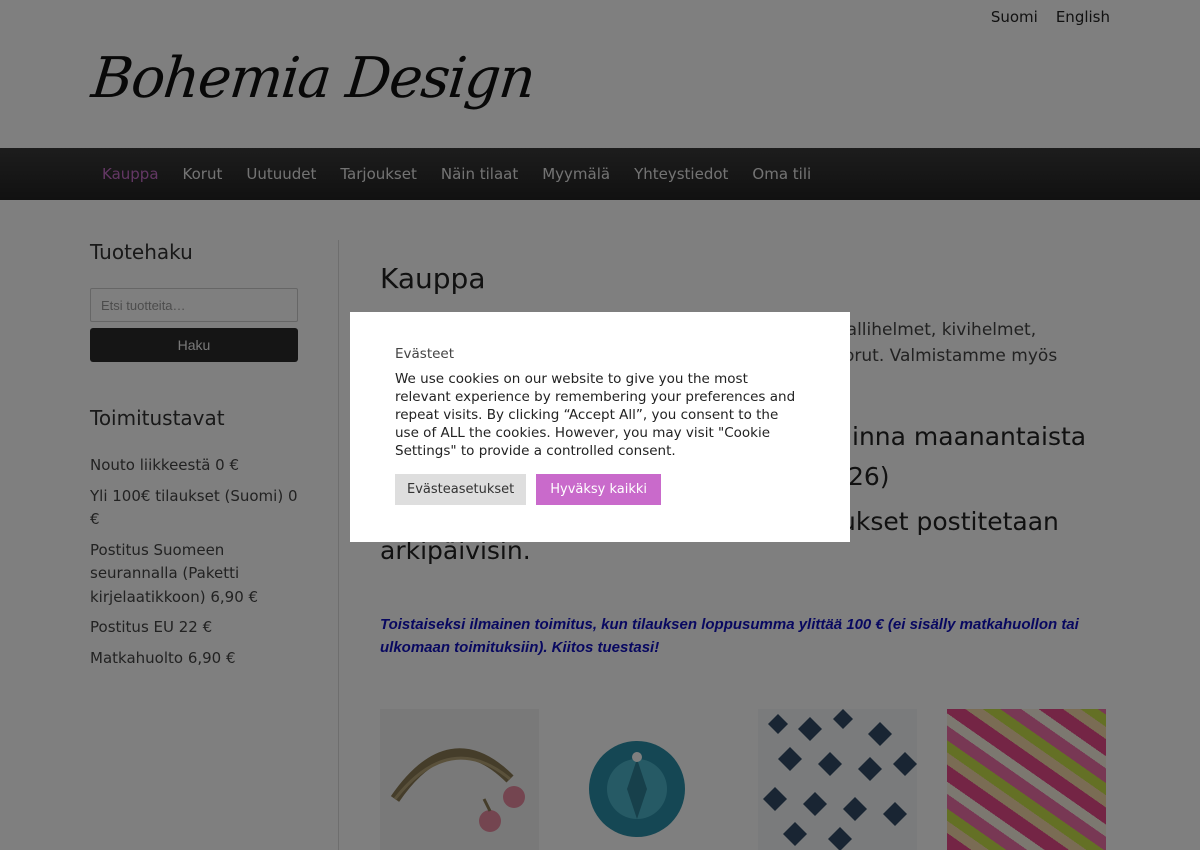  What do you see at coordinates (461, 489) in the screenshot?
I see `cookie-settings-button: Evästeasetukset` at bounding box center [461, 489].